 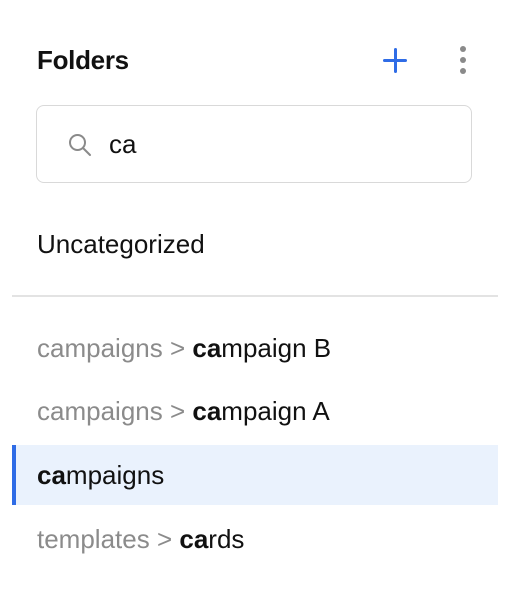 I want to click on folder-result-item-selected: campaigns, so click(x=255, y=475).